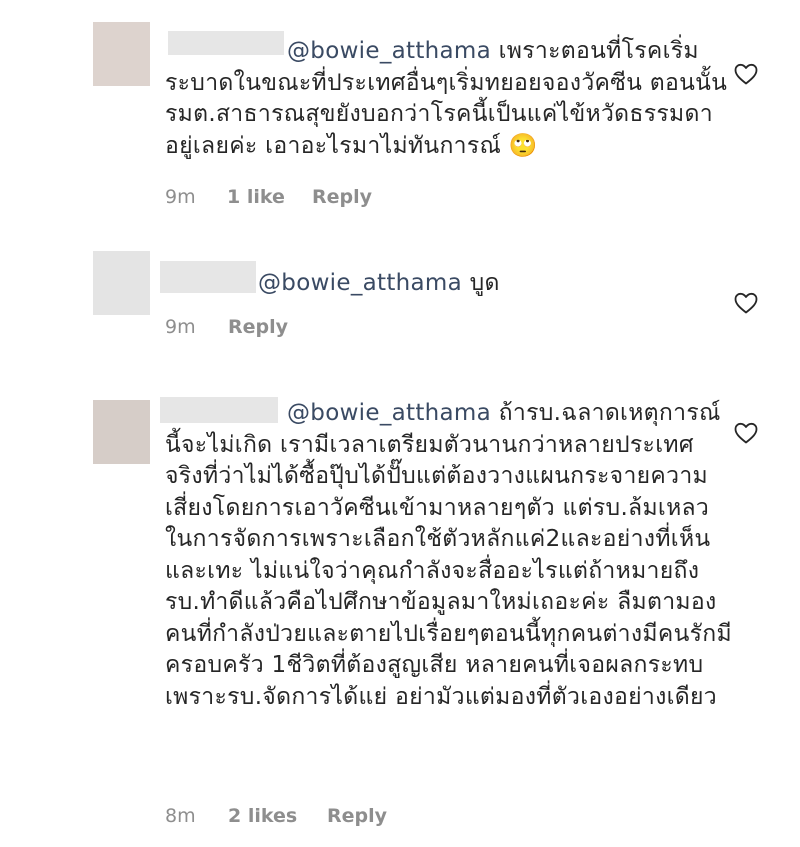  What do you see at coordinates (196, 816) in the screenshot?
I see `comment-time: 8m` at bounding box center [196, 816].